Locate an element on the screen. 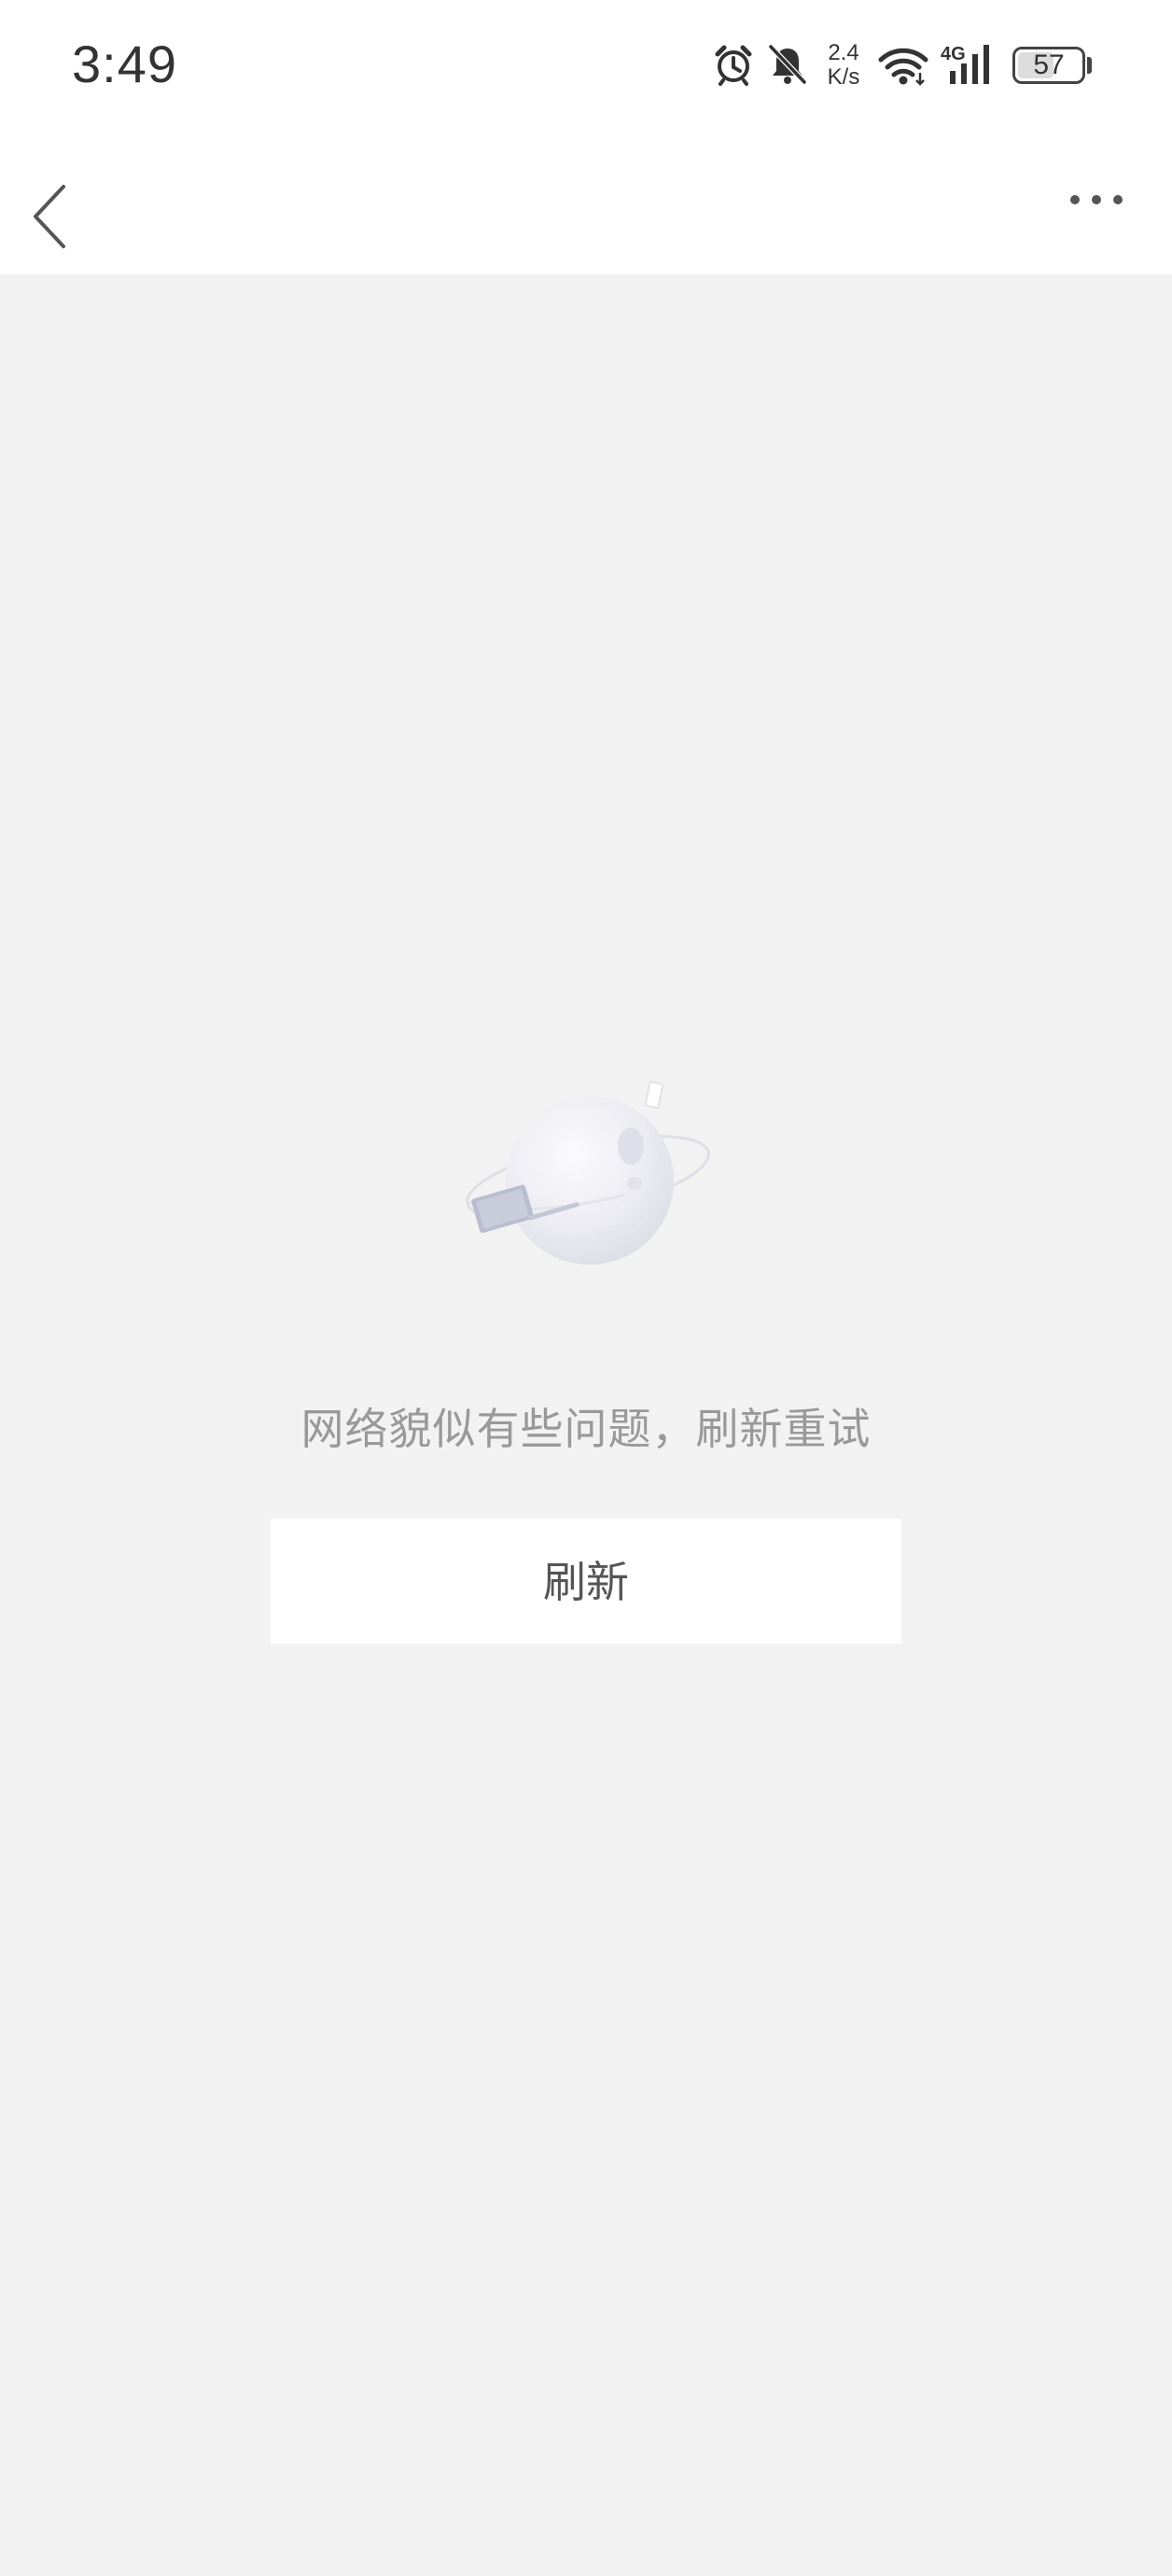 This screenshot has height=2576, width=1172. more-horizontal-icon is located at coordinates (1096, 199).